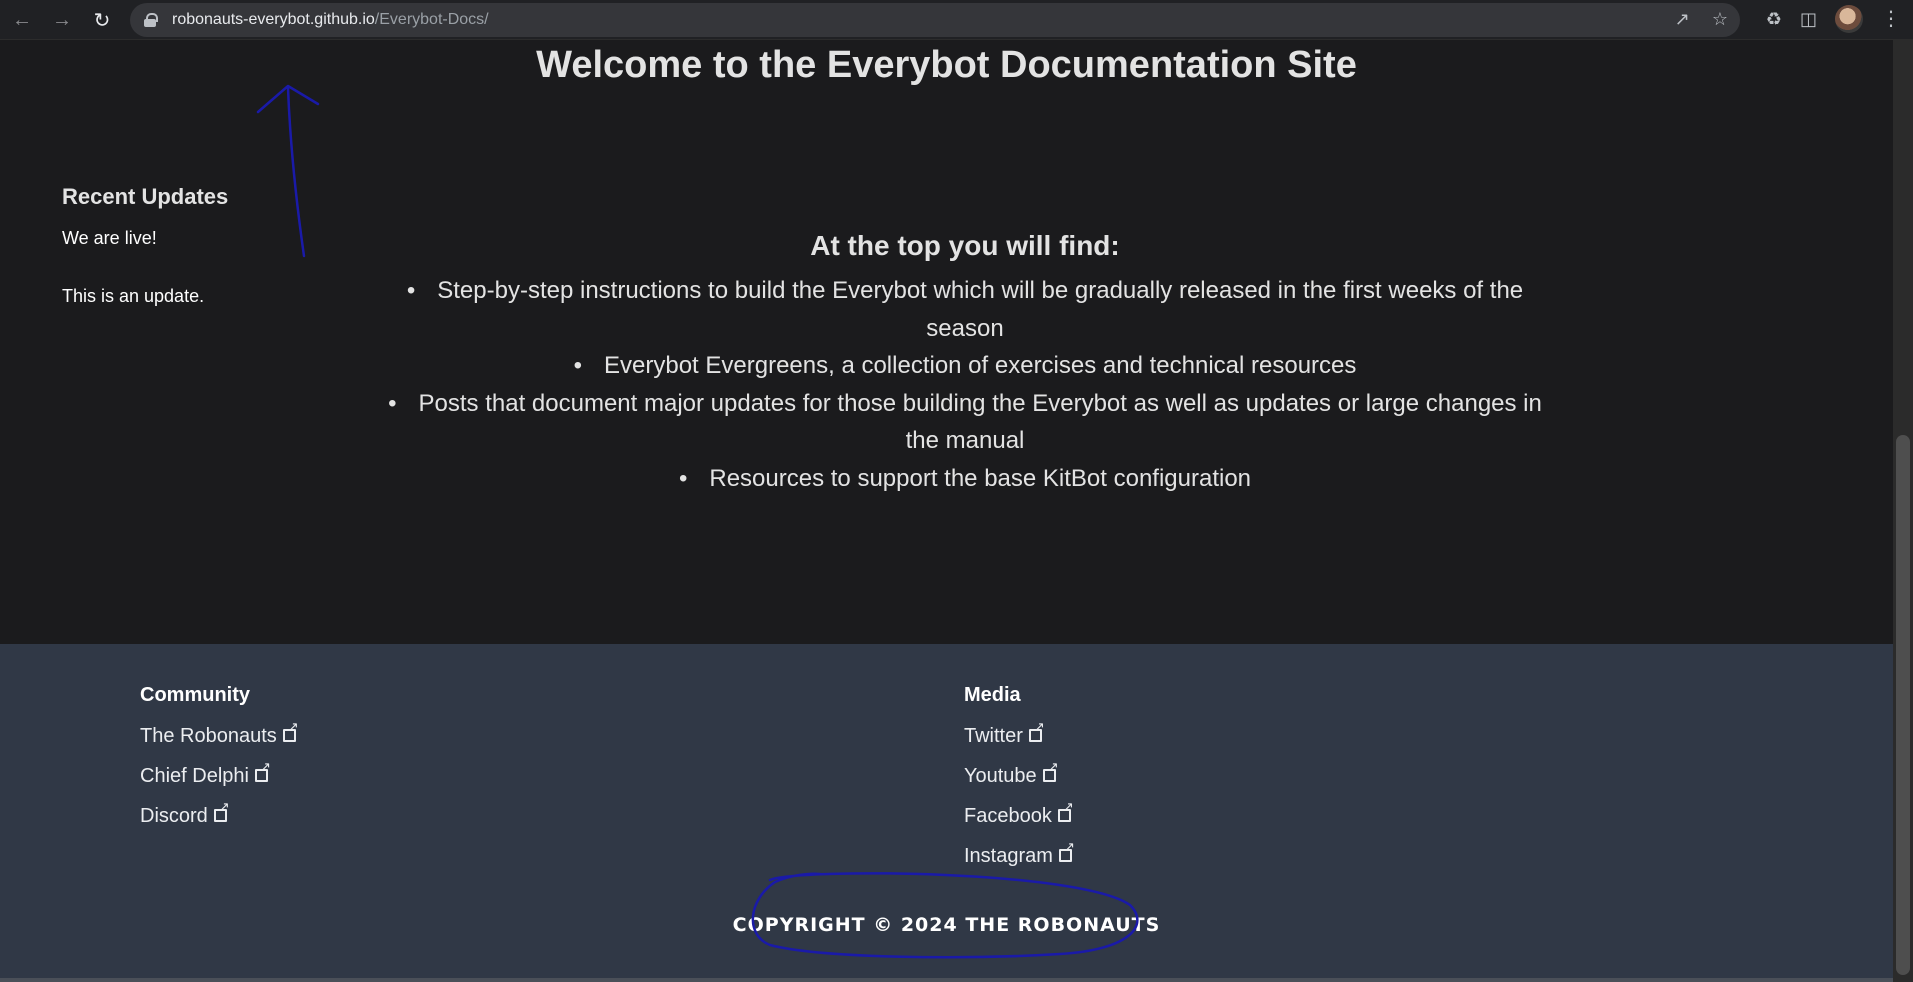 This screenshot has width=1913, height=982. Describe the element at coordinates (219, 742) in the screenshot. I see `footer-link-robonauts: The Robonauts` at that location.